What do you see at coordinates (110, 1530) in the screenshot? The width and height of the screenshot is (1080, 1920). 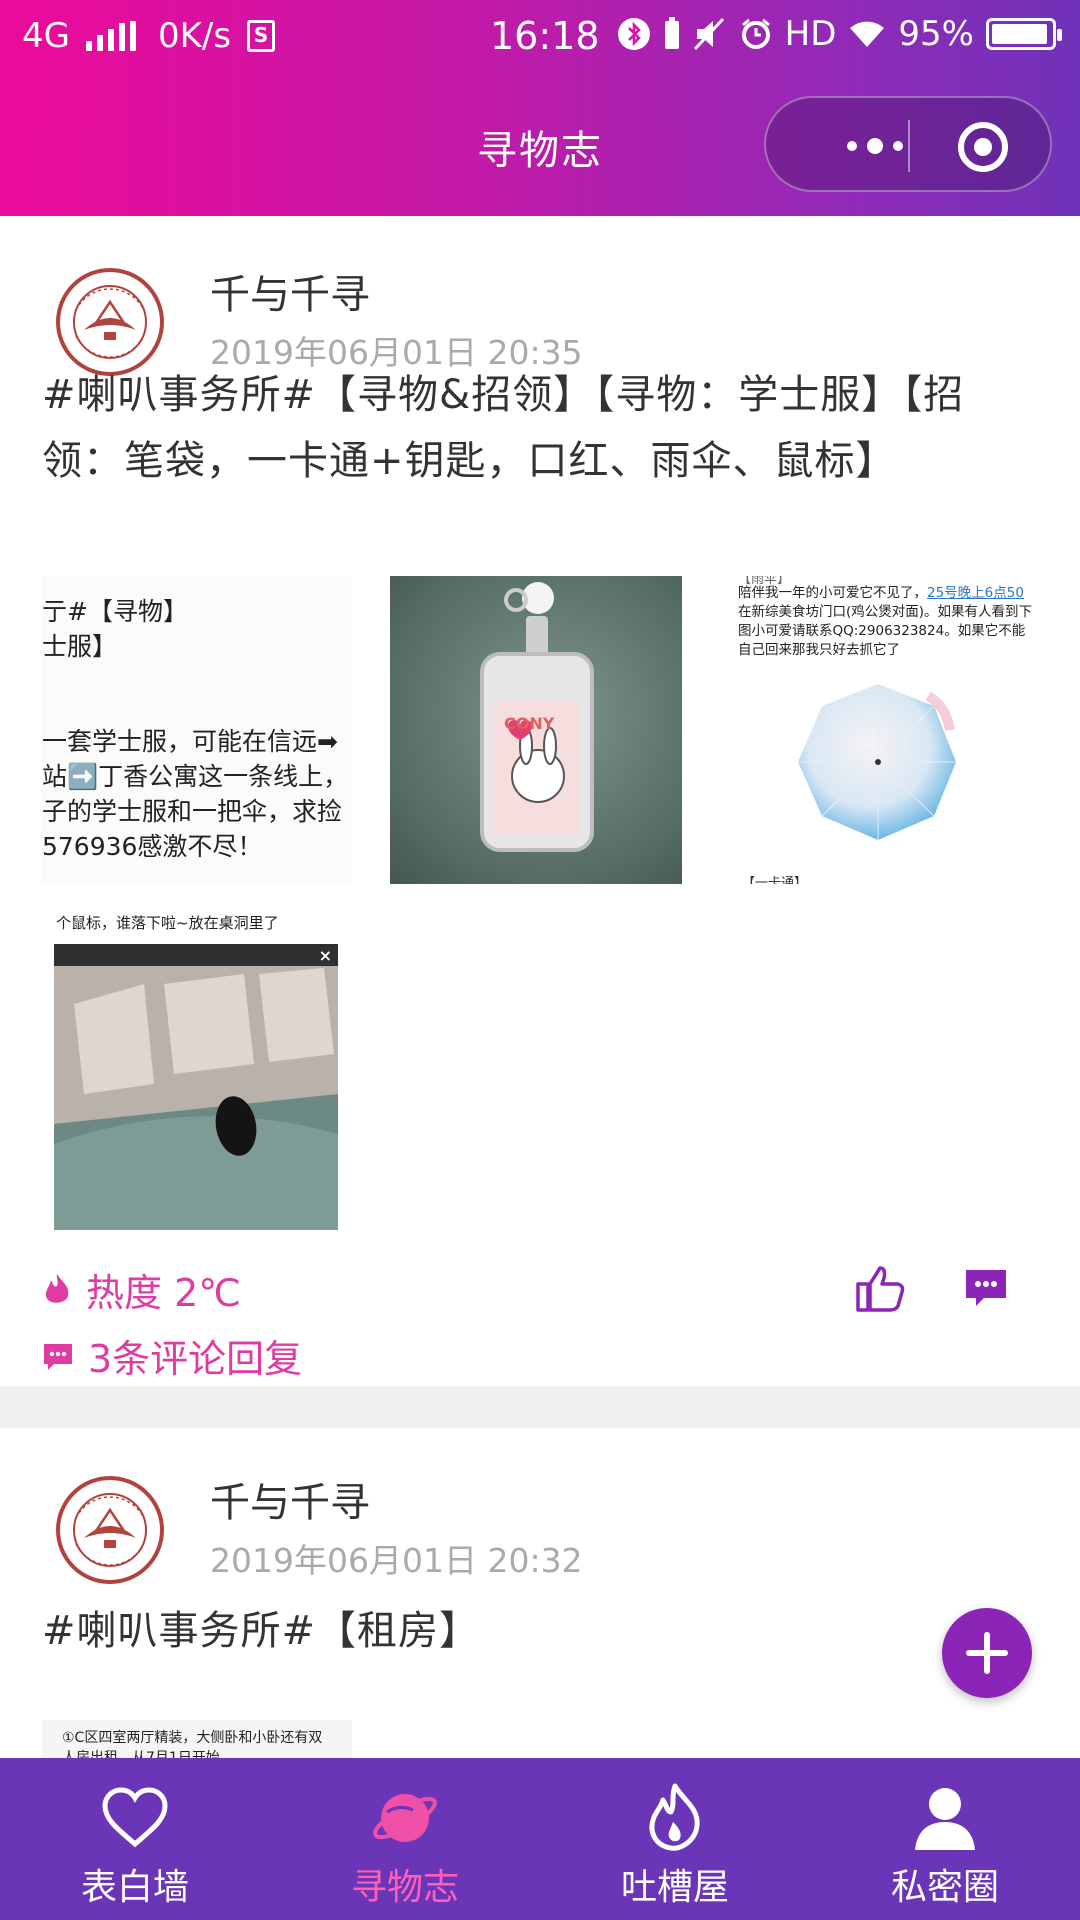 I see `avatar` at bounding box center [110, 1530].